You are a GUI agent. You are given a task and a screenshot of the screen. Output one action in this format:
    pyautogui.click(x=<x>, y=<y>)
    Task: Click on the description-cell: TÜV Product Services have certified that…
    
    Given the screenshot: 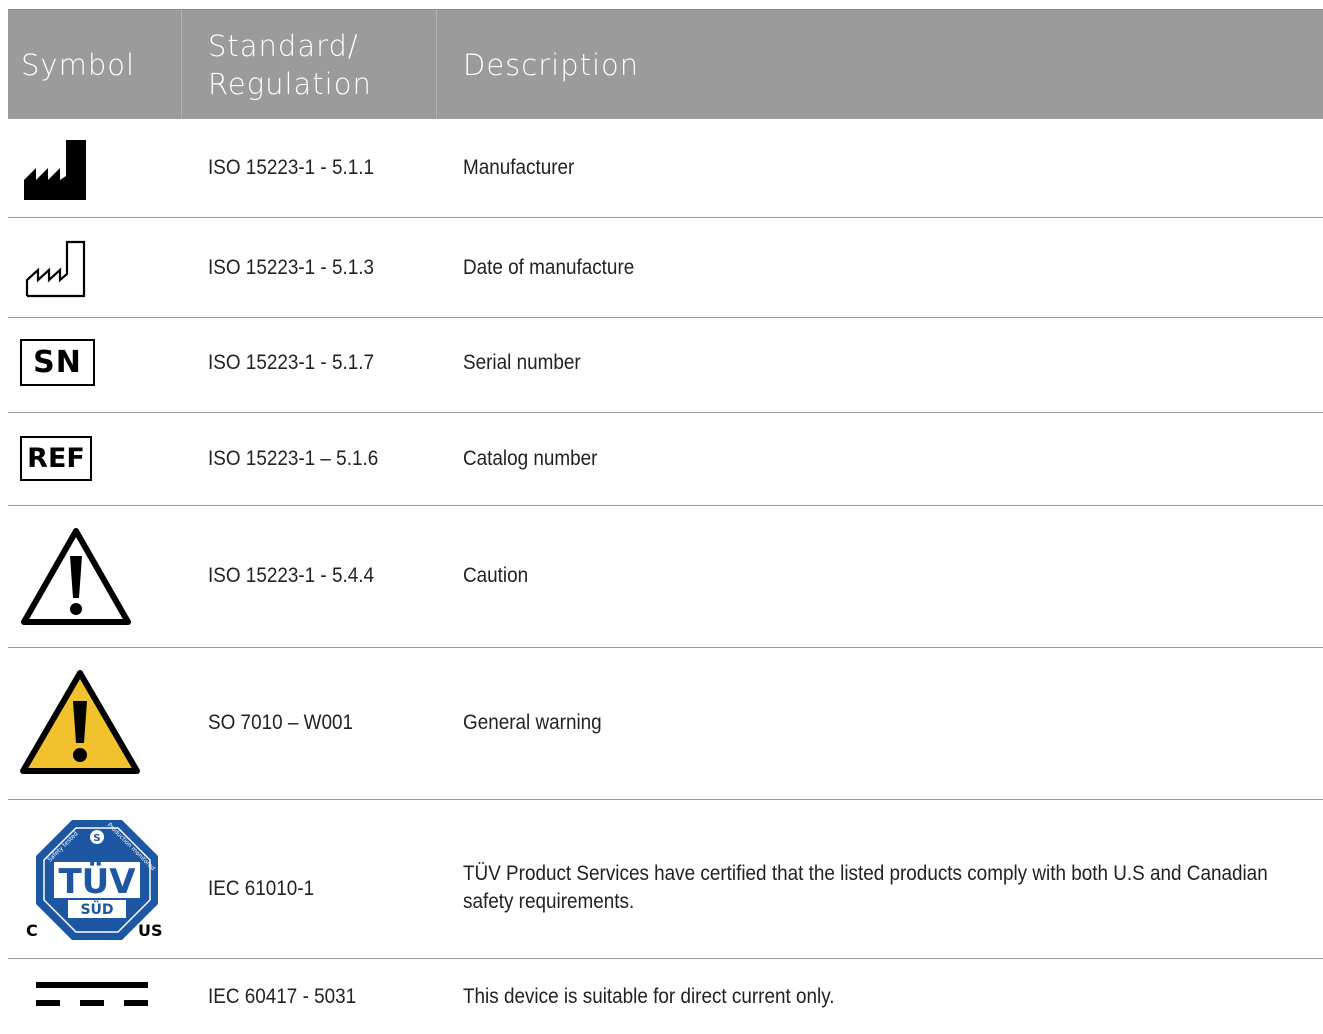 What is the action you would take?
    pyautogui.click(x=865, y=887)
    